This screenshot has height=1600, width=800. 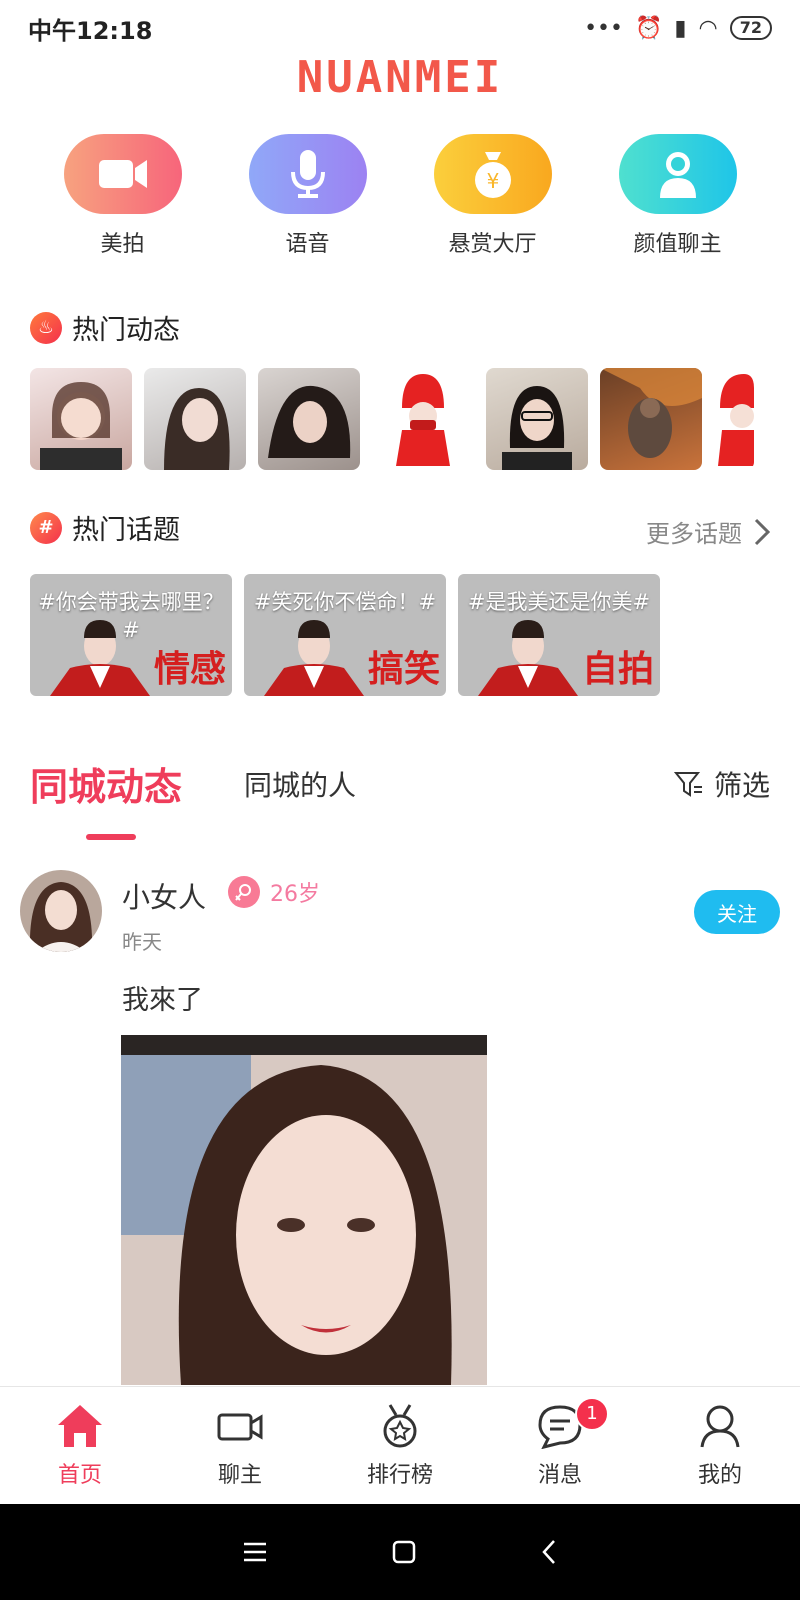 I want to click on feed-tabs: 同城动态 同城的人 筛选, so click(x=400, y=783).